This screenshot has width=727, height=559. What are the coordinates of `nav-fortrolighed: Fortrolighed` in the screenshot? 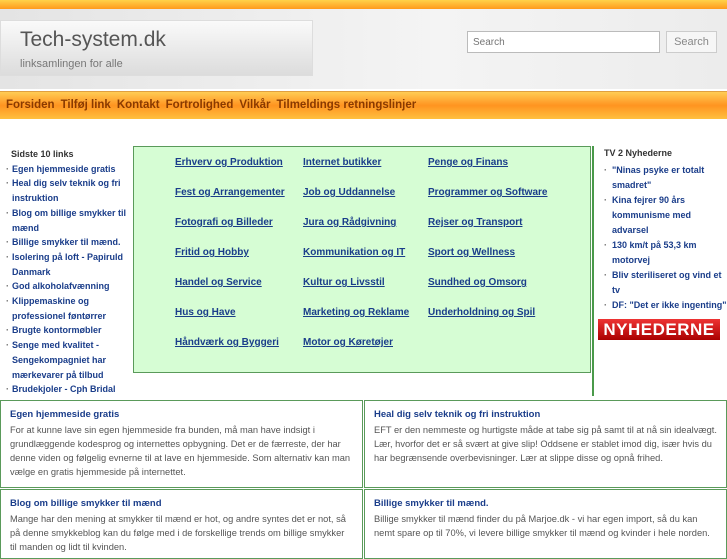 It's located at (200, 105).